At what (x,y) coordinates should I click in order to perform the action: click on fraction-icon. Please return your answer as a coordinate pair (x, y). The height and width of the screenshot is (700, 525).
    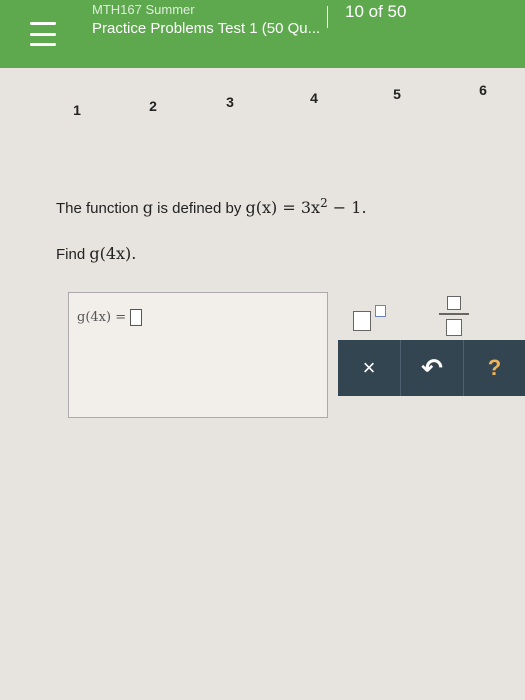
    Looking at the image, I should click on (454, 316).